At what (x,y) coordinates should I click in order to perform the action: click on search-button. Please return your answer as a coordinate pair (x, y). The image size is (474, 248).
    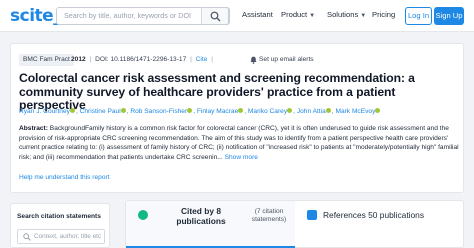
    Looking at the image, I should click on (215, 16).